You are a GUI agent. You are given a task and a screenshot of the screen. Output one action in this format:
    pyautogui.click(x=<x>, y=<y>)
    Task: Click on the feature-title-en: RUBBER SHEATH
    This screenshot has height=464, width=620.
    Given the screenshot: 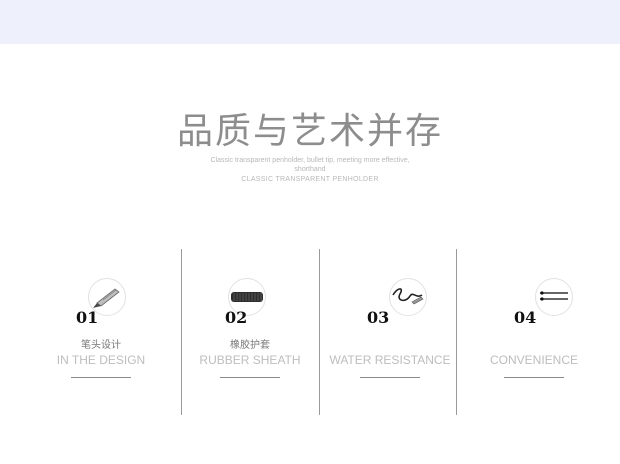 What is the action you would take?
    pyautogui.click(x=250, y=360)
    